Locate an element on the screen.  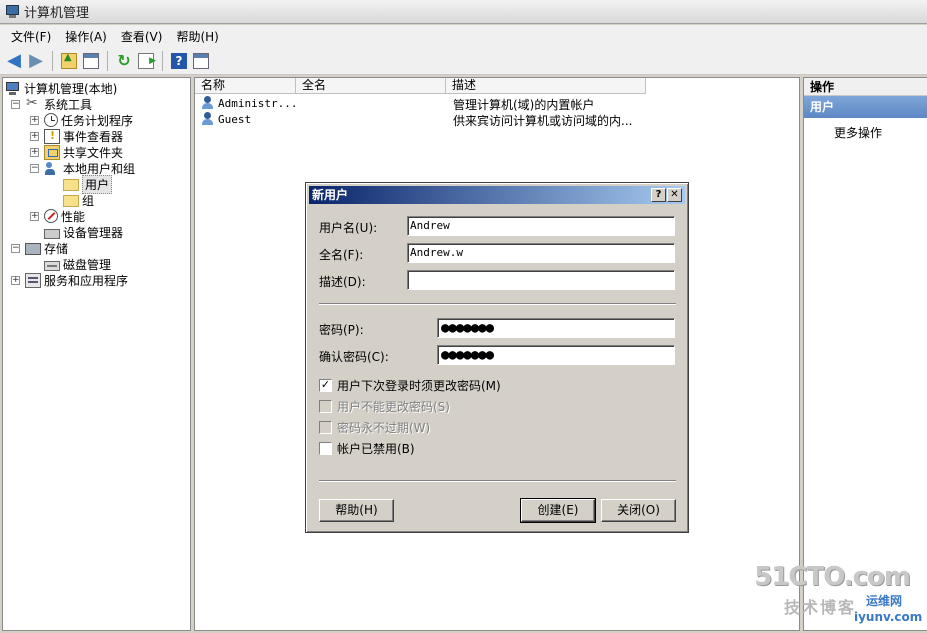
checkbox-password-never-expires: 密码永不过期(W) is located at coordinates (374, 427).